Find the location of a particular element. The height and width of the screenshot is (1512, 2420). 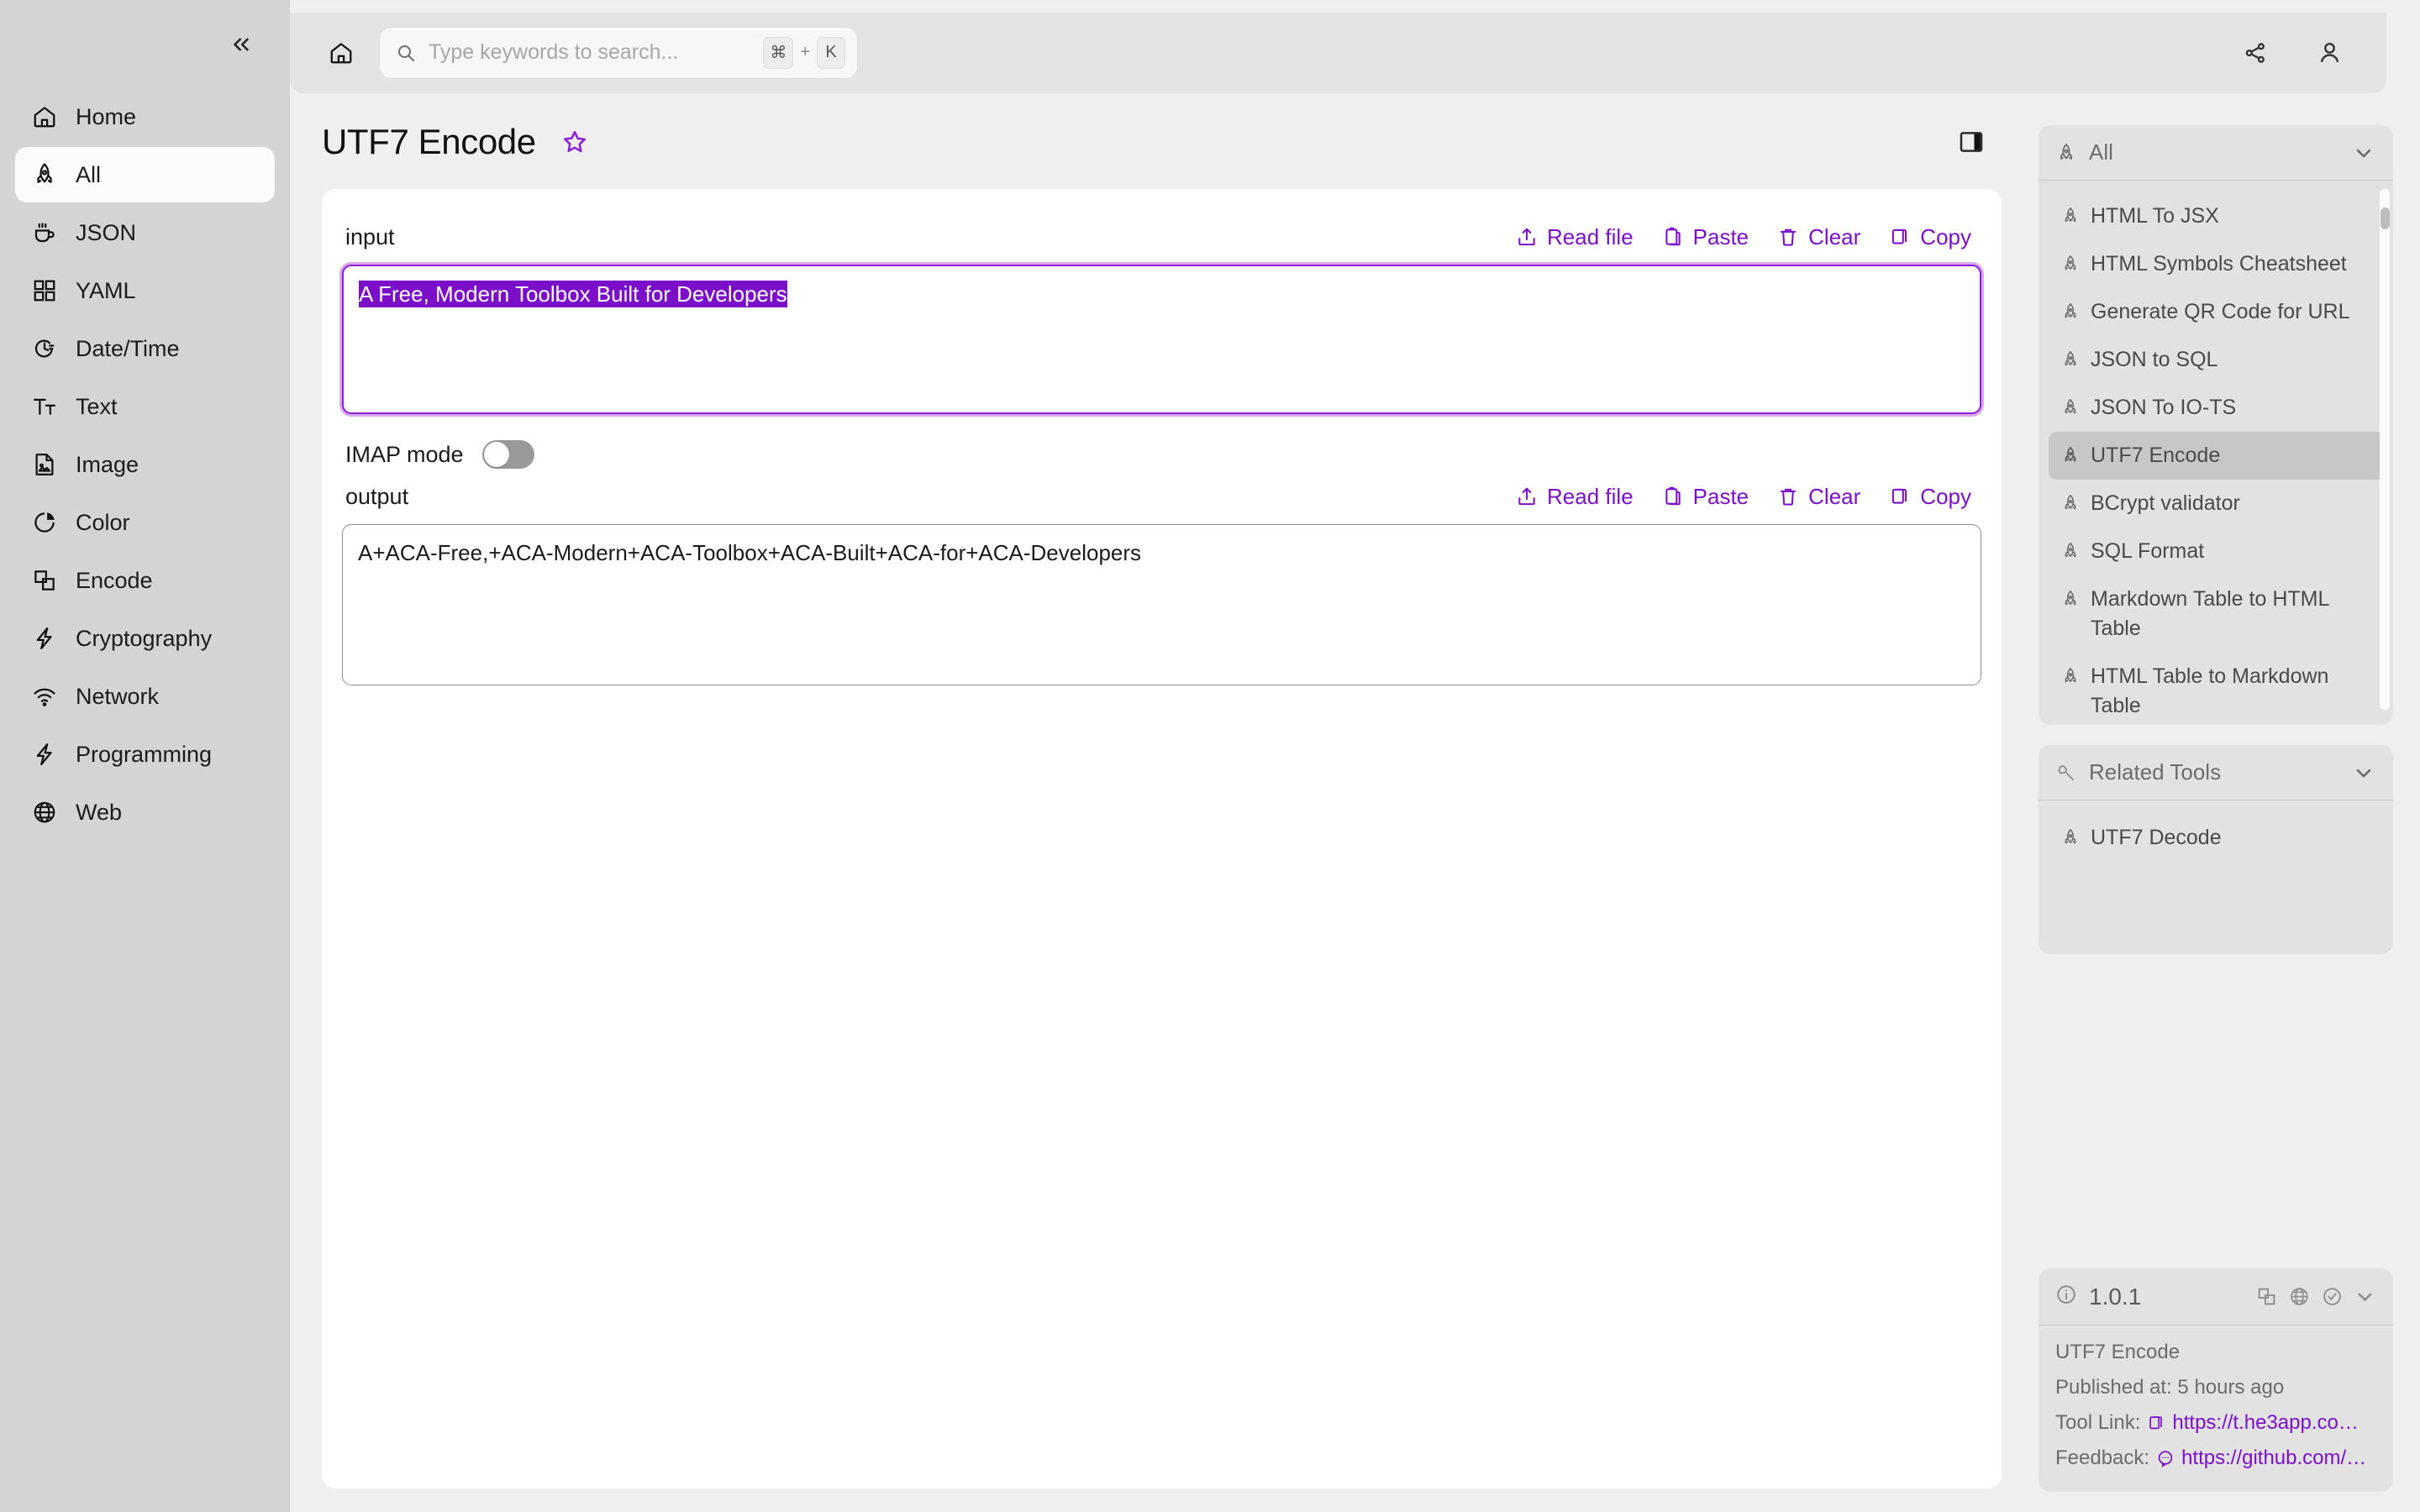

list-item-label: UTF7 Decode is located at coordinates (2156, 837).